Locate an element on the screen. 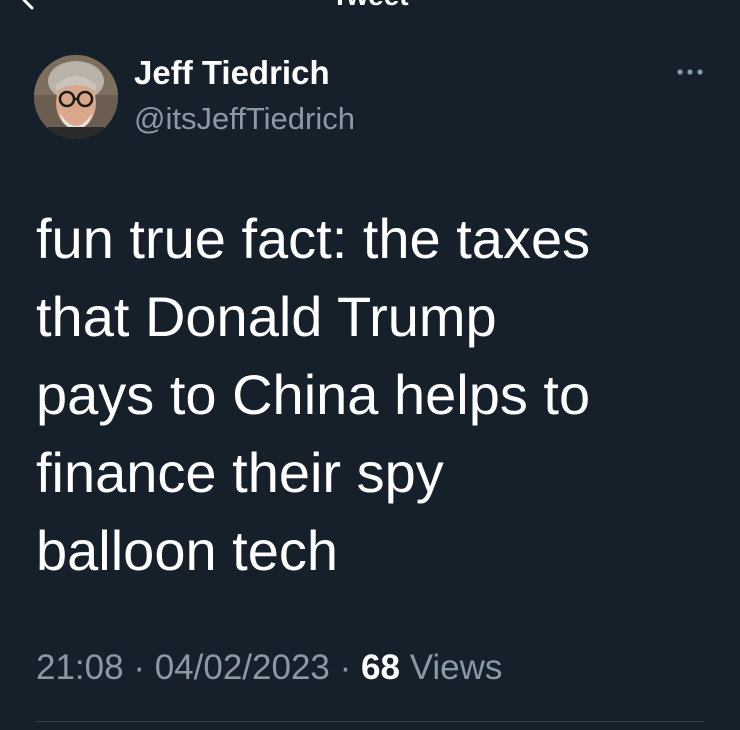 The image size is (740, 730). more-horizontal-icon is located at coordinates (690, 72).